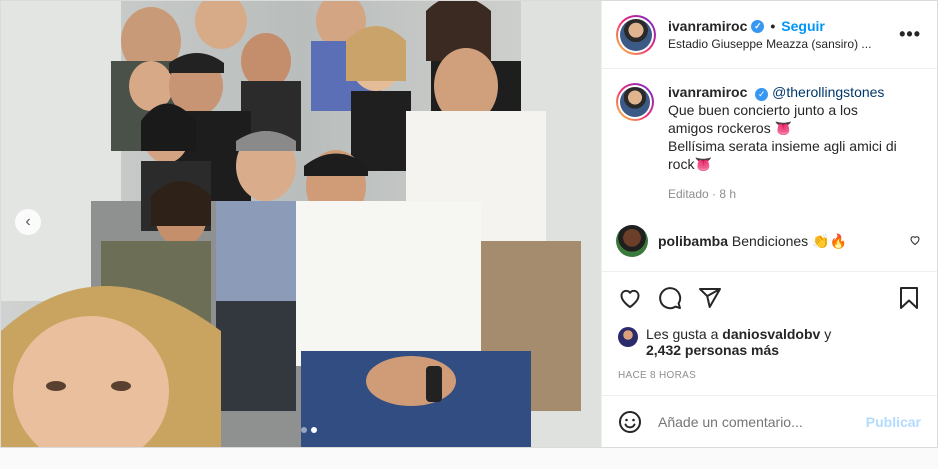  I want to click on caption-mention: @therollingstones, so click(828, 92).